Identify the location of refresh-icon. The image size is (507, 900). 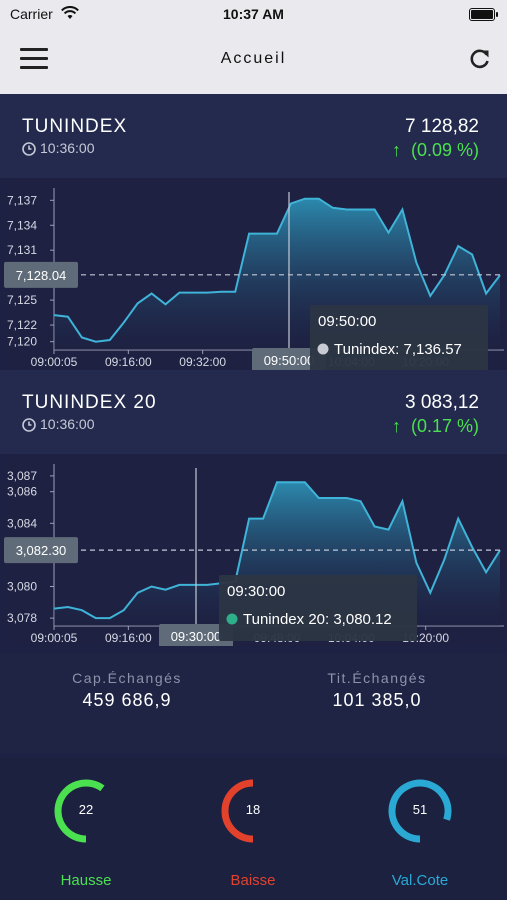
(479, 59).